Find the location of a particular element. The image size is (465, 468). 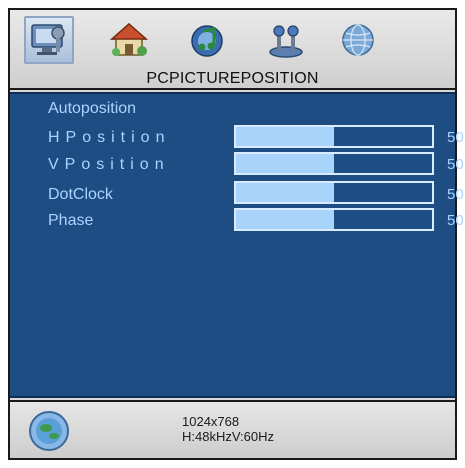

dot-clock-slider is located at coordinates (334, 192).